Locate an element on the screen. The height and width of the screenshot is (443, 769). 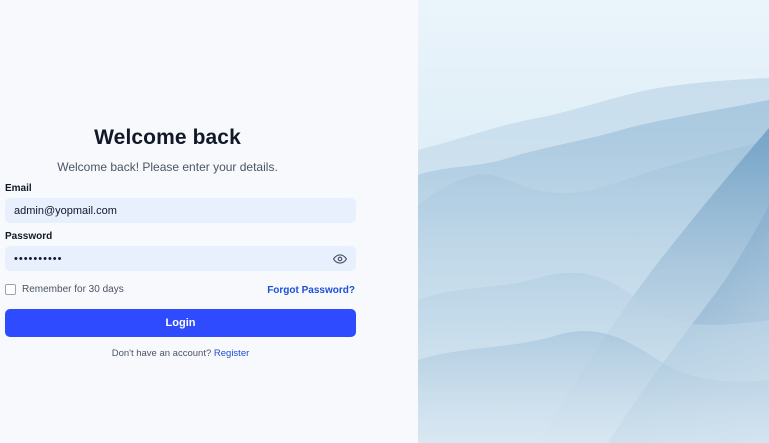
email-field: admin@yopmail.com is located at coordinates (180, 210).